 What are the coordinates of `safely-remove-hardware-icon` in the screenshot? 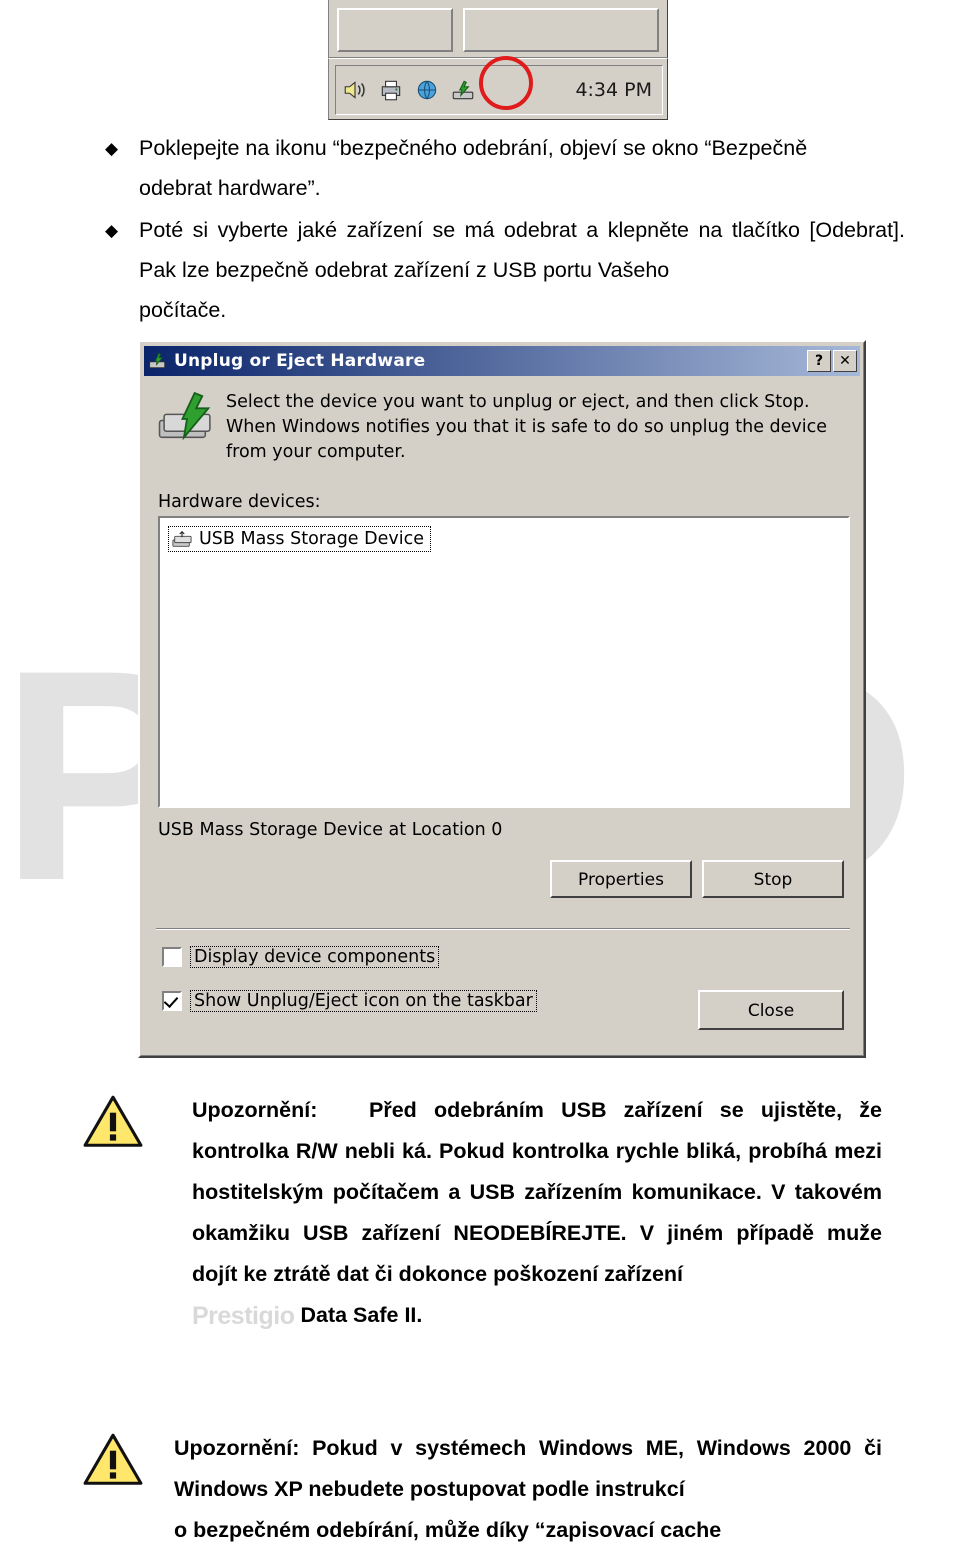 It's located at (463, 90).